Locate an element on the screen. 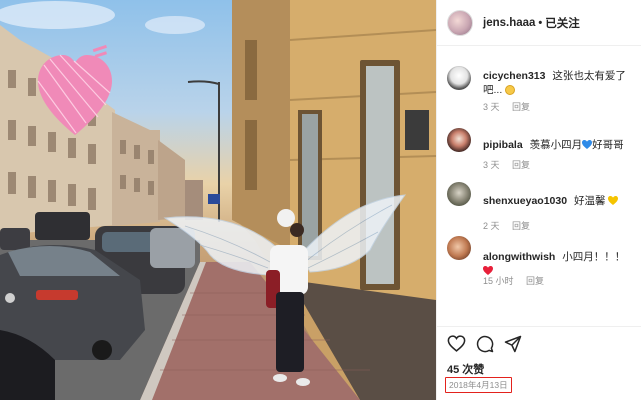 The height and width of the screenshot is (400, 641). comment-item: shenxueyao1030 好温馨 2 天 回复 is located at coordinates (539, 201).